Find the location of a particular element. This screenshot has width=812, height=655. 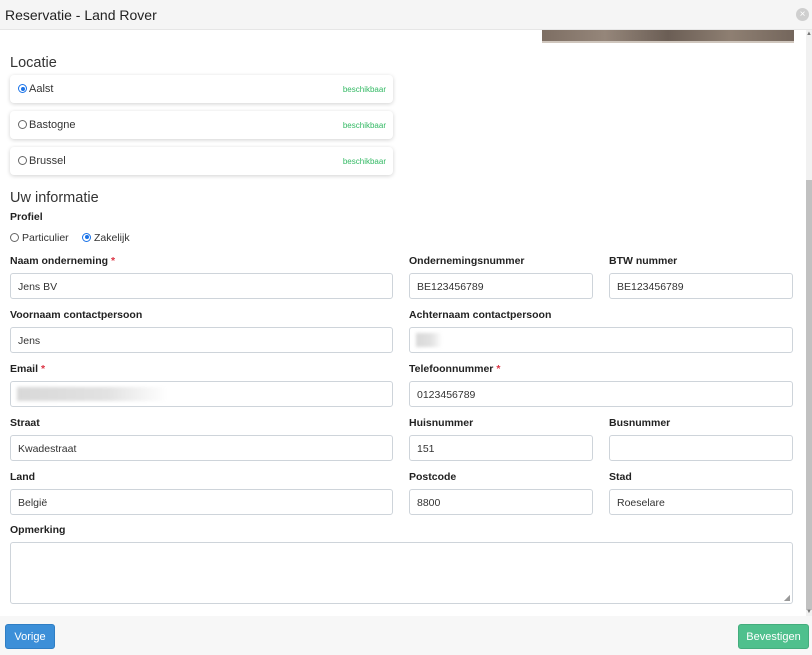

radio-bastogne is located at coordinates (22, 124).